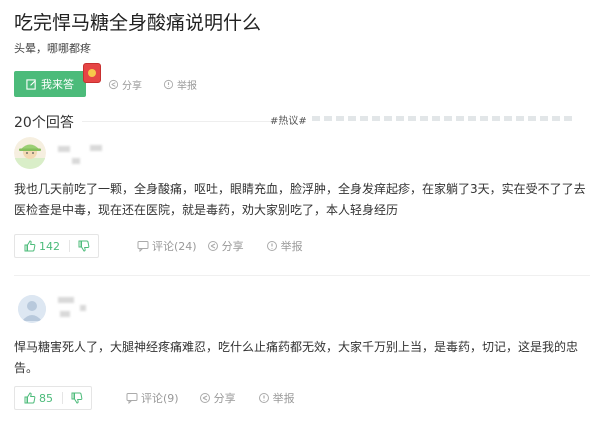 The image size is (600, 432). Describe the element at coordinates (38, 398) in the screenshot. I see `upvote-button: 85` at that location.